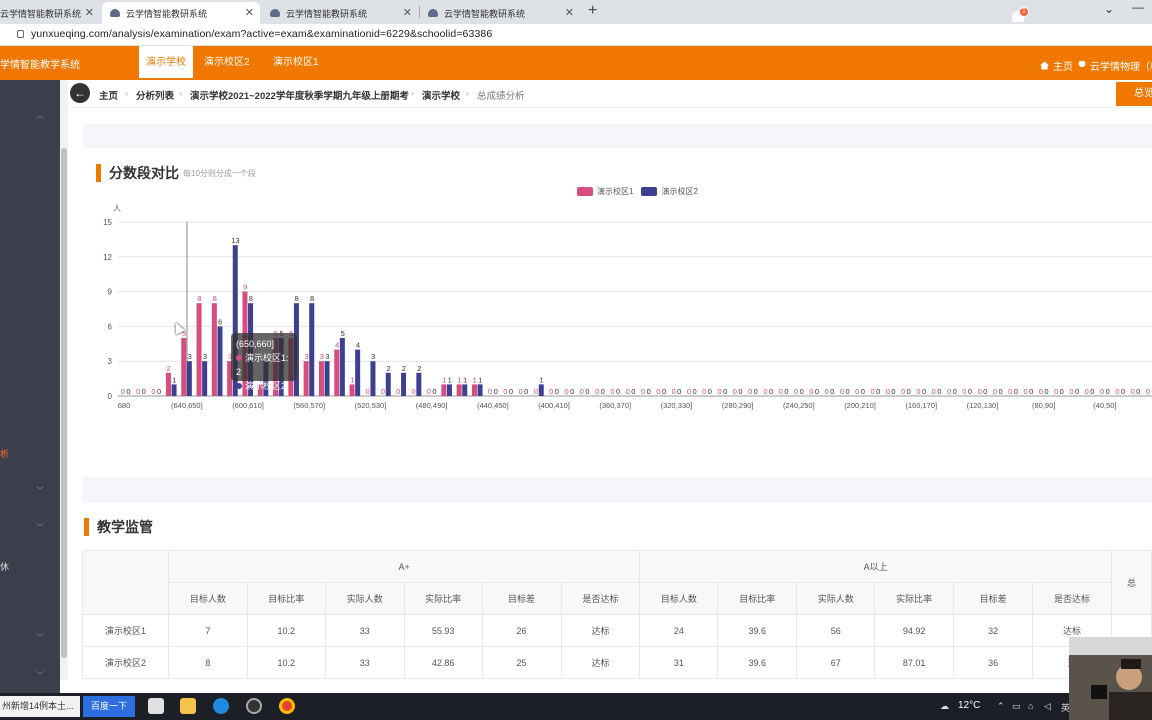 This screenshot has width=1152, height=720. What do you see at coordinates (404, 566) in the screenshot?
I see `group-header: A+` at bounding box center [404, 566].